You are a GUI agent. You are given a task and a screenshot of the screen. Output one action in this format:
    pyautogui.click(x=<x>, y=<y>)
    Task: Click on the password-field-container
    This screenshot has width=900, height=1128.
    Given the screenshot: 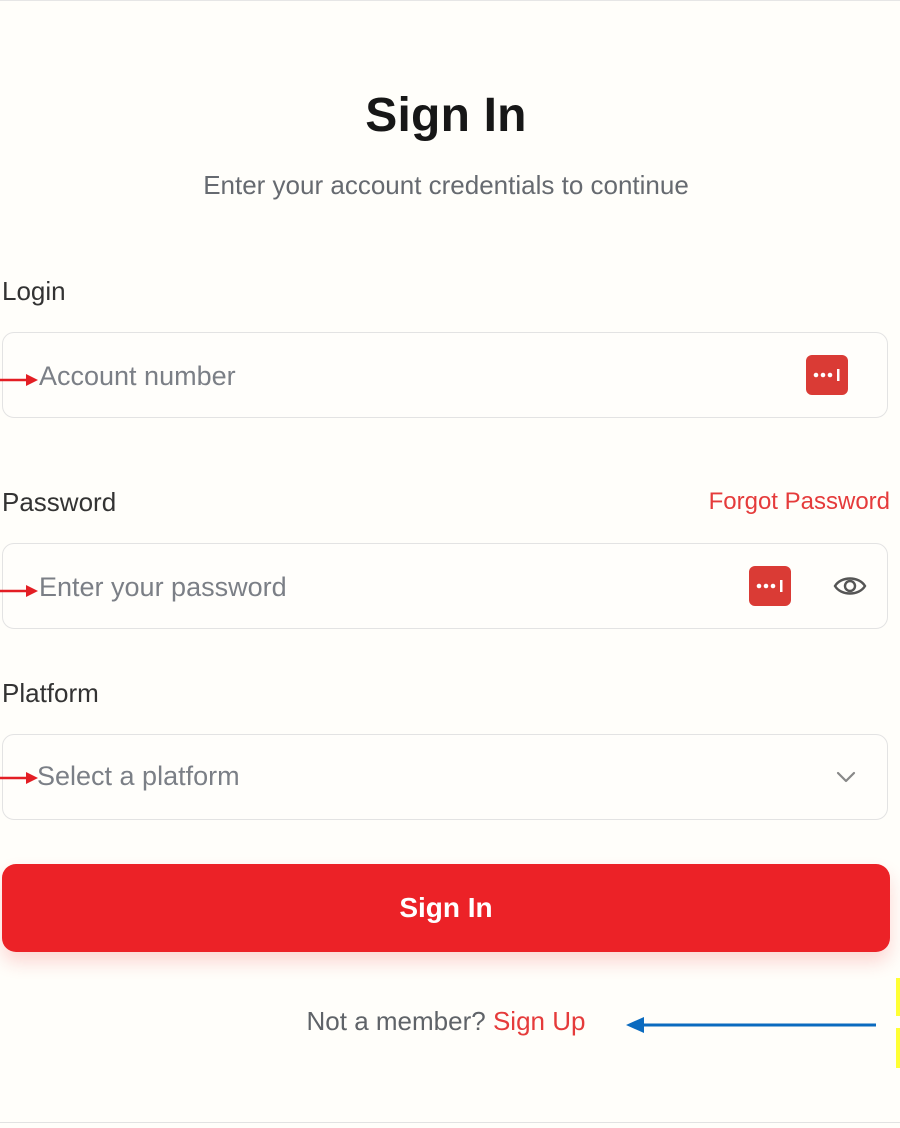 What is the action you would take?
    pyautogui.click(x=445, y=586)
    